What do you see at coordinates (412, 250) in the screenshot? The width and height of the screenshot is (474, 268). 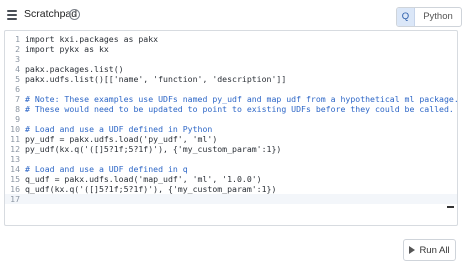 I see `play-icon` at bounding box center [412, 250].